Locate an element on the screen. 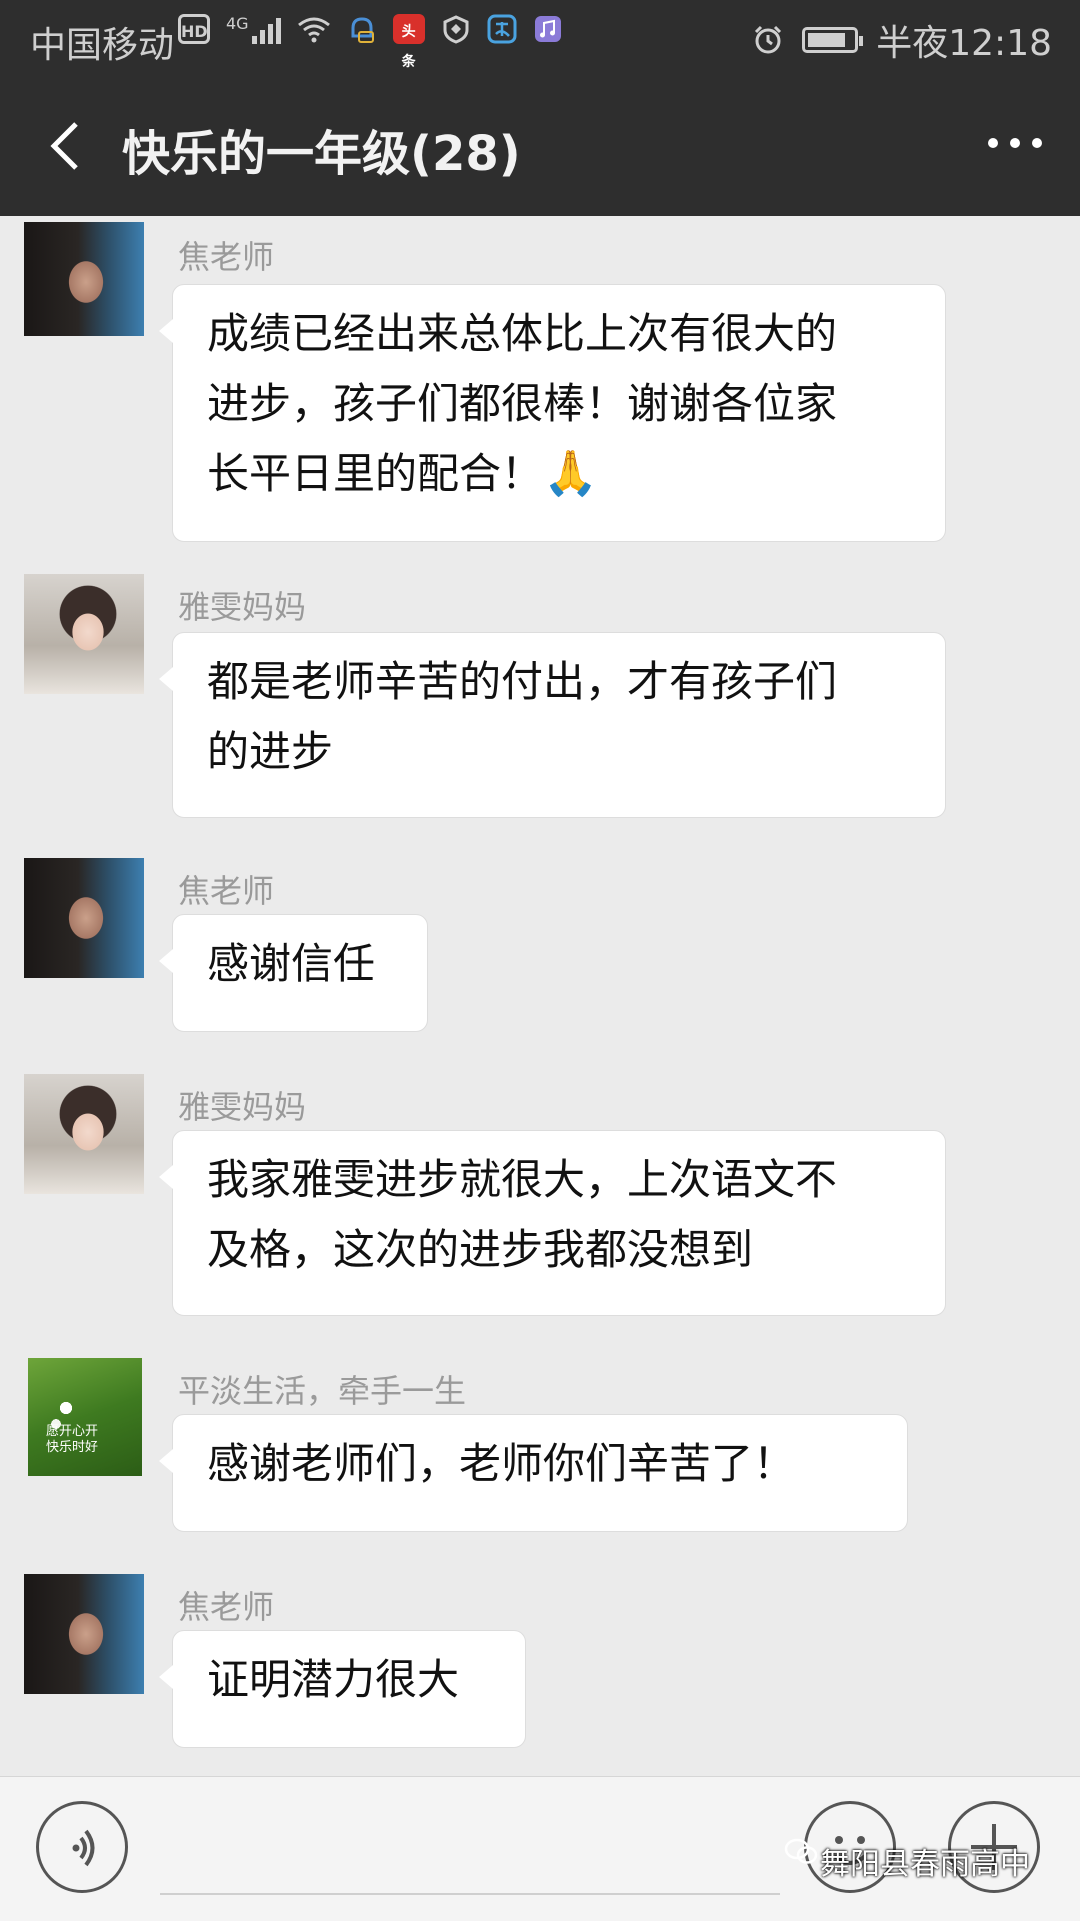 Image resolution: width=1080 pixels, height=1921 pixels. message-text: 感谢老师们，老师你们辛苦了！ is located at coordinates (501, 1463).